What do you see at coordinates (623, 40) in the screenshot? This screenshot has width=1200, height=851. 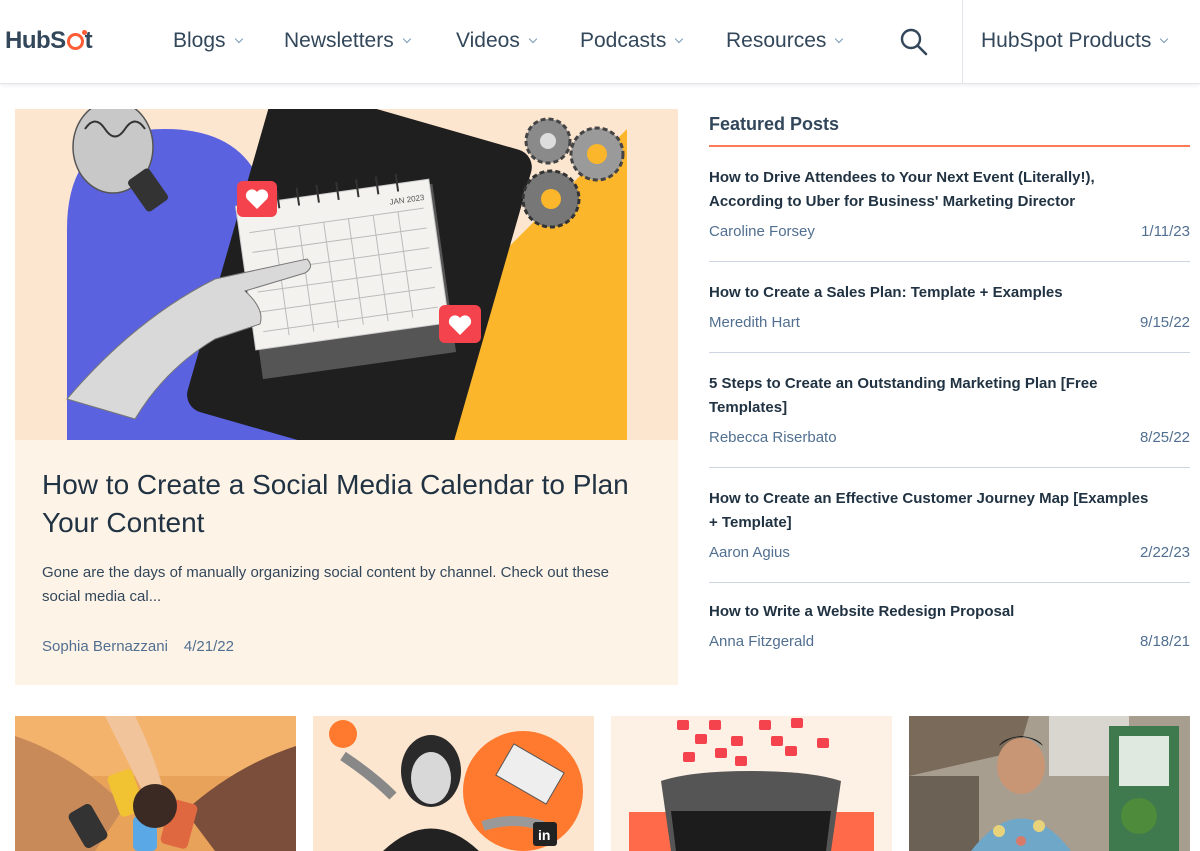 I see `nav-label: Podcasts` at bounding box center [623, 40].